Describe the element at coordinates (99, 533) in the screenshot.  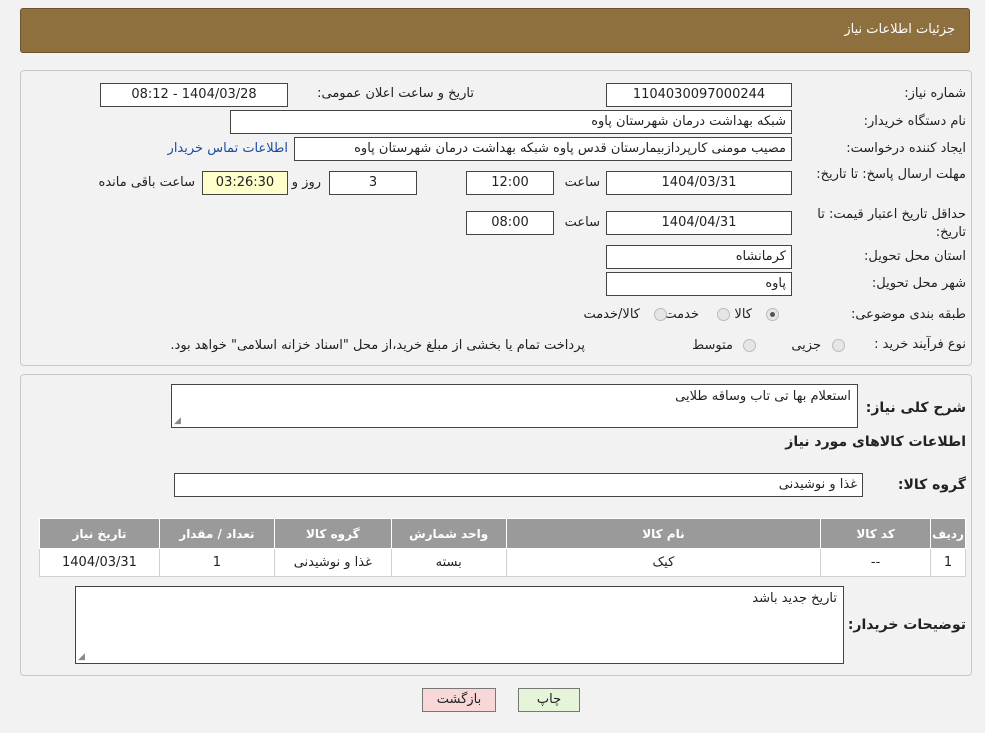
I see `col-date-header: تاریخ نیاز` at that location.